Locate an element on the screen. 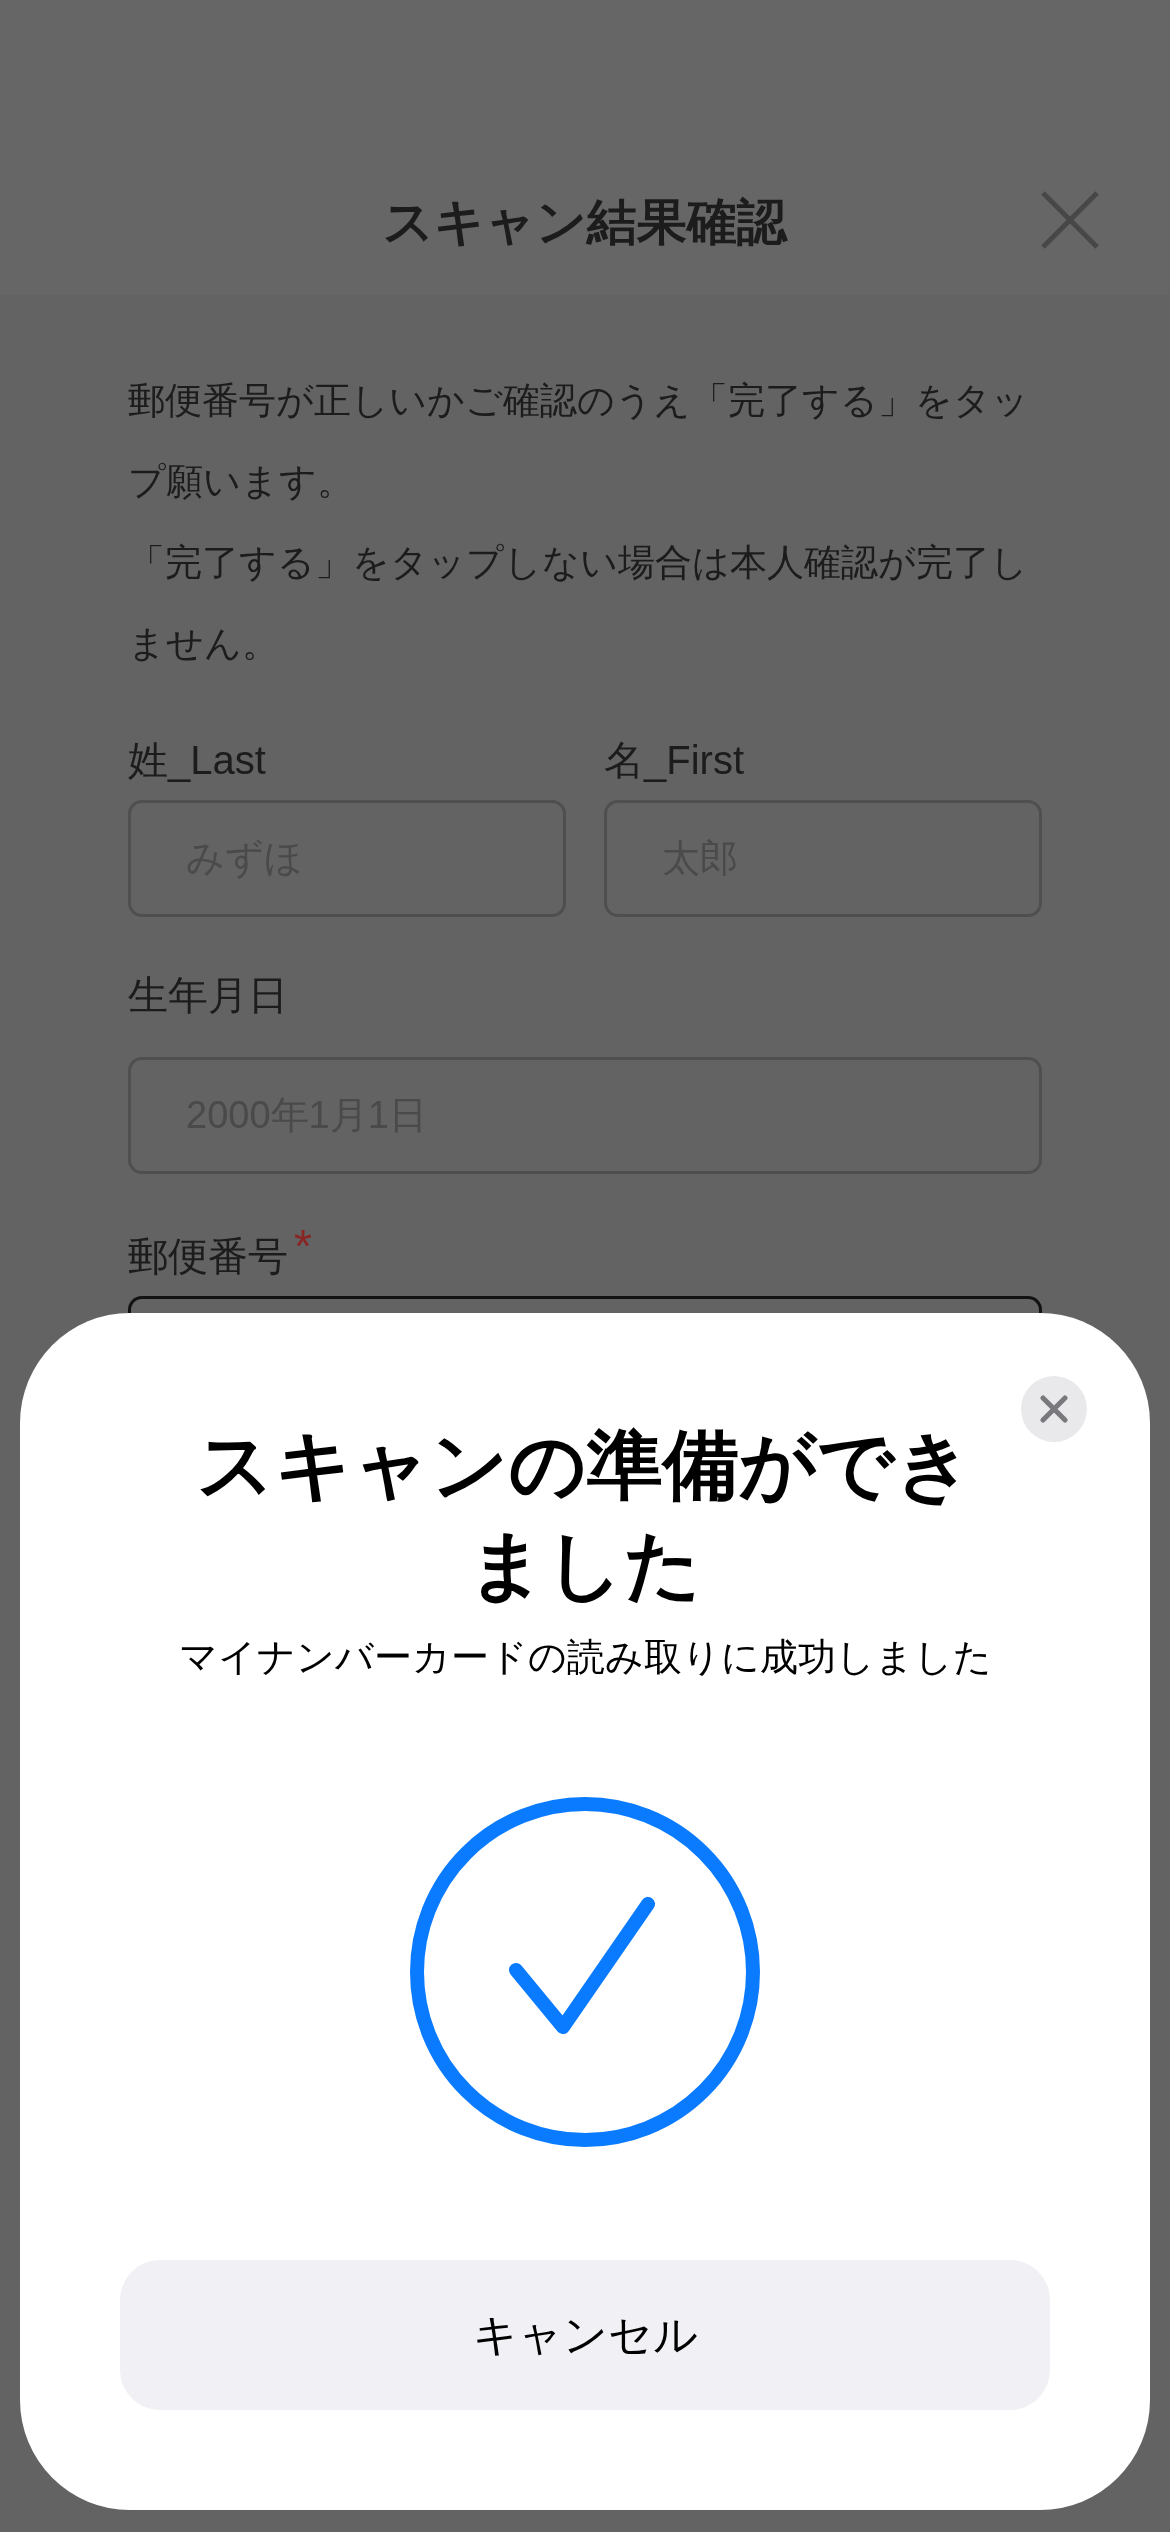 This screenshot has width=1170, height=2532. page-title: スキャン結果確認 is located at coordinates (585, 222).